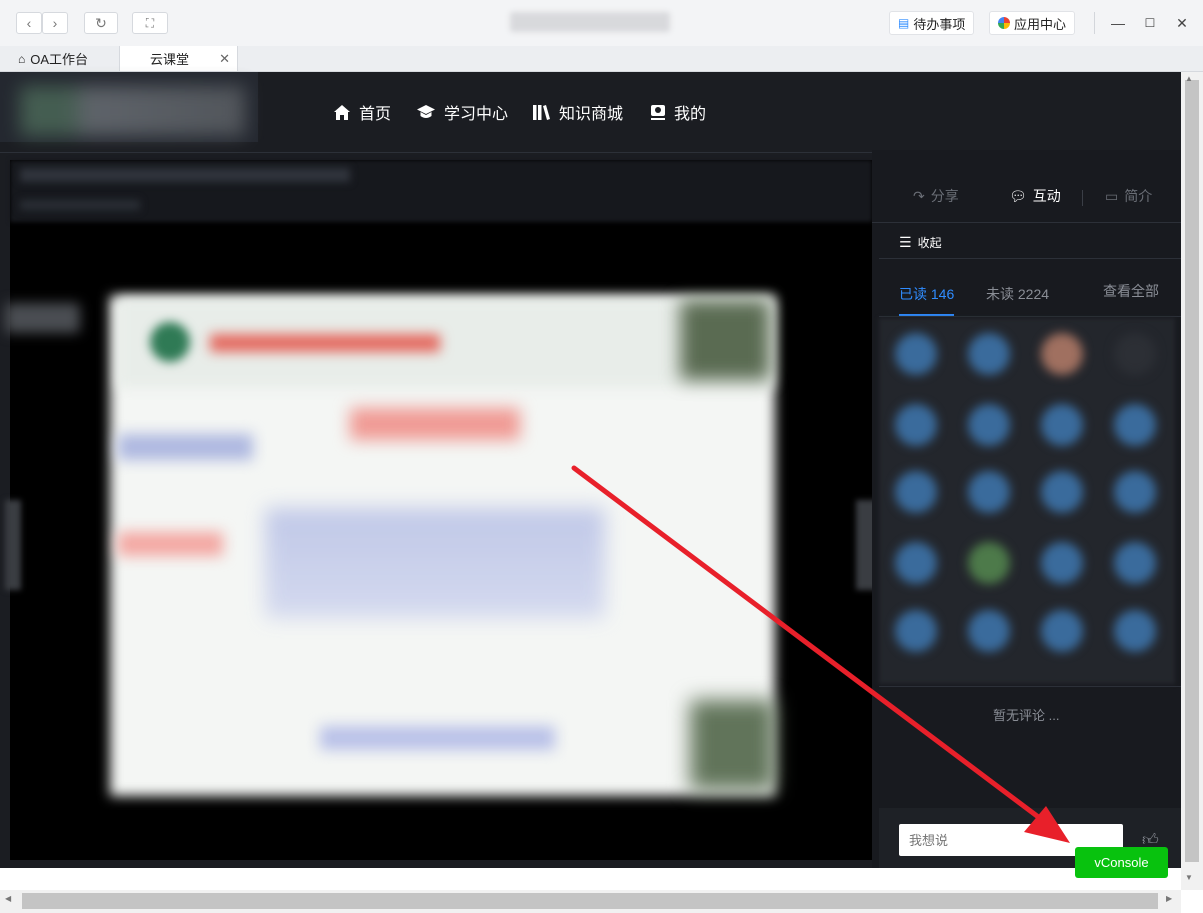 The image size is (1203, 913). I want to click on tab-interact: 💬︎ 互动, so click(1035, 196).